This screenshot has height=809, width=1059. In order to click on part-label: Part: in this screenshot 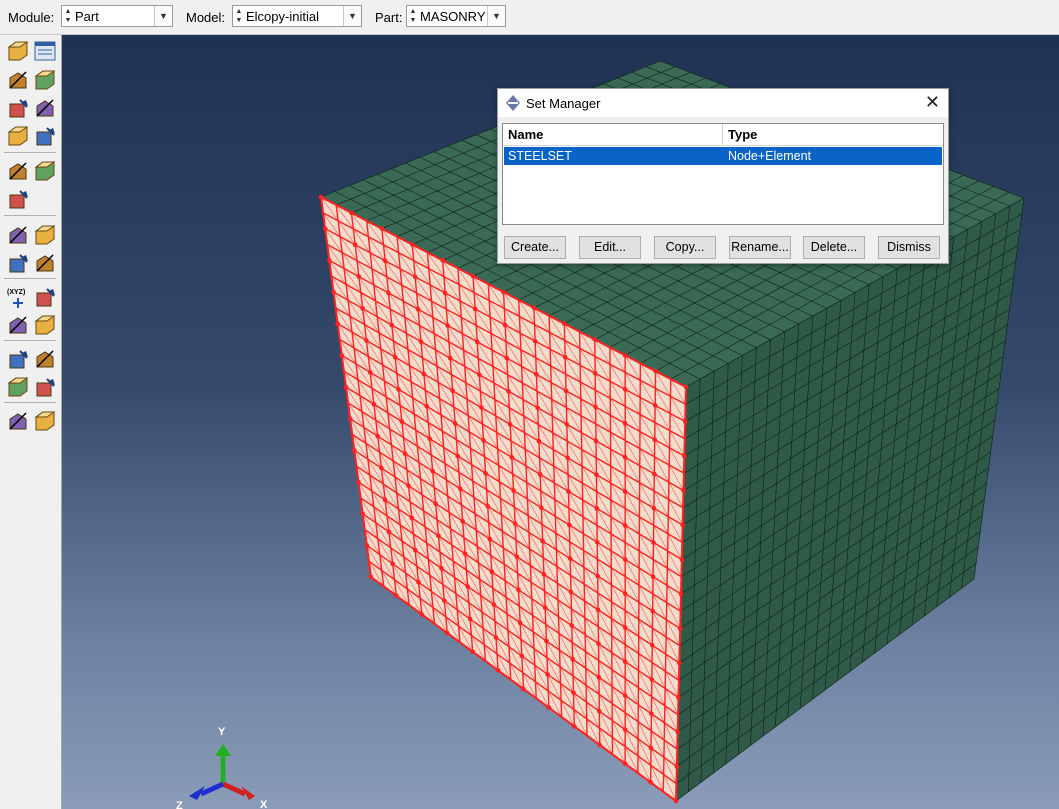, I will do `click(389, 17)`.